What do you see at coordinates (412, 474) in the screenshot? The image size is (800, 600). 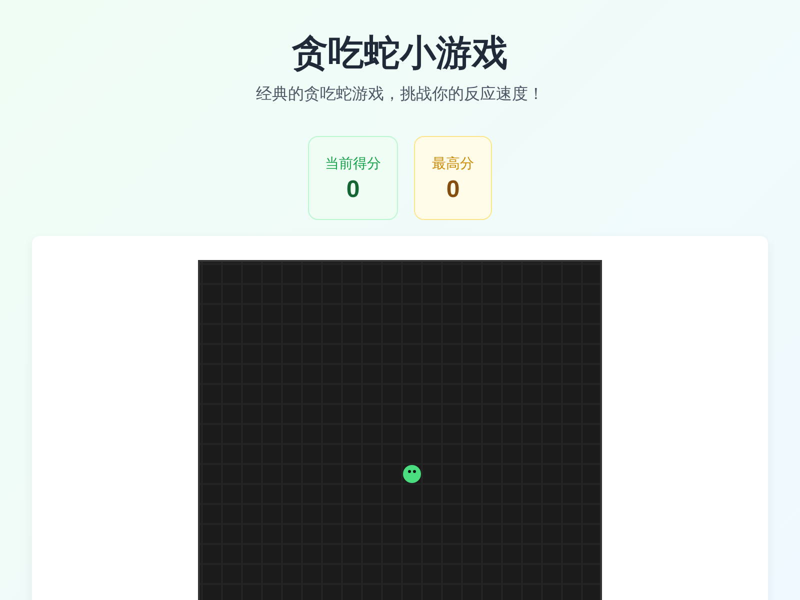 I see `snake-head` at bounding box center [412, 474].